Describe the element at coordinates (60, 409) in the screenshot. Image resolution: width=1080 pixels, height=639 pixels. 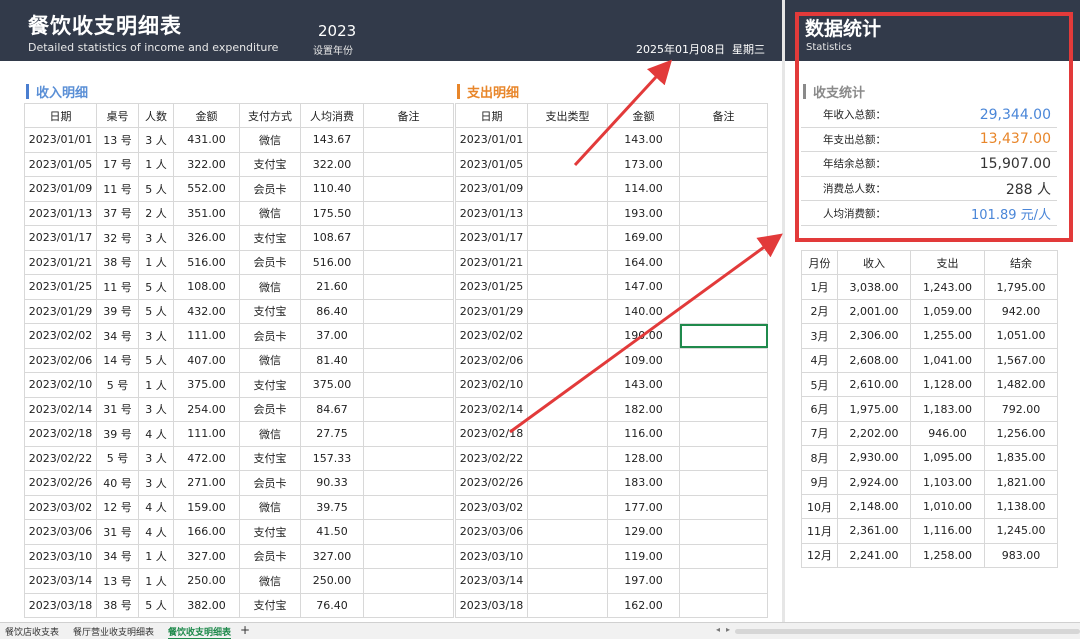
I see `income-cell: 2023/02/14` at that location.